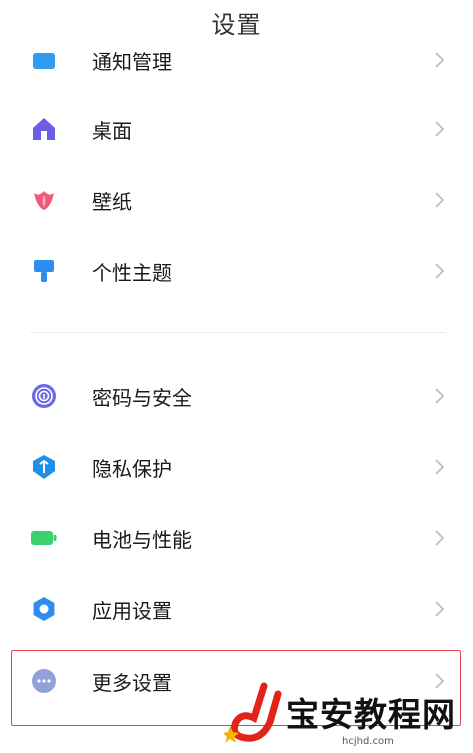 The width and height of the screenshot is (473, 753). What do you see at coordinates (368, 741) in the screenshot?
I see `watermark-domain: hcjhd.com` at bounding box center [368, 741].